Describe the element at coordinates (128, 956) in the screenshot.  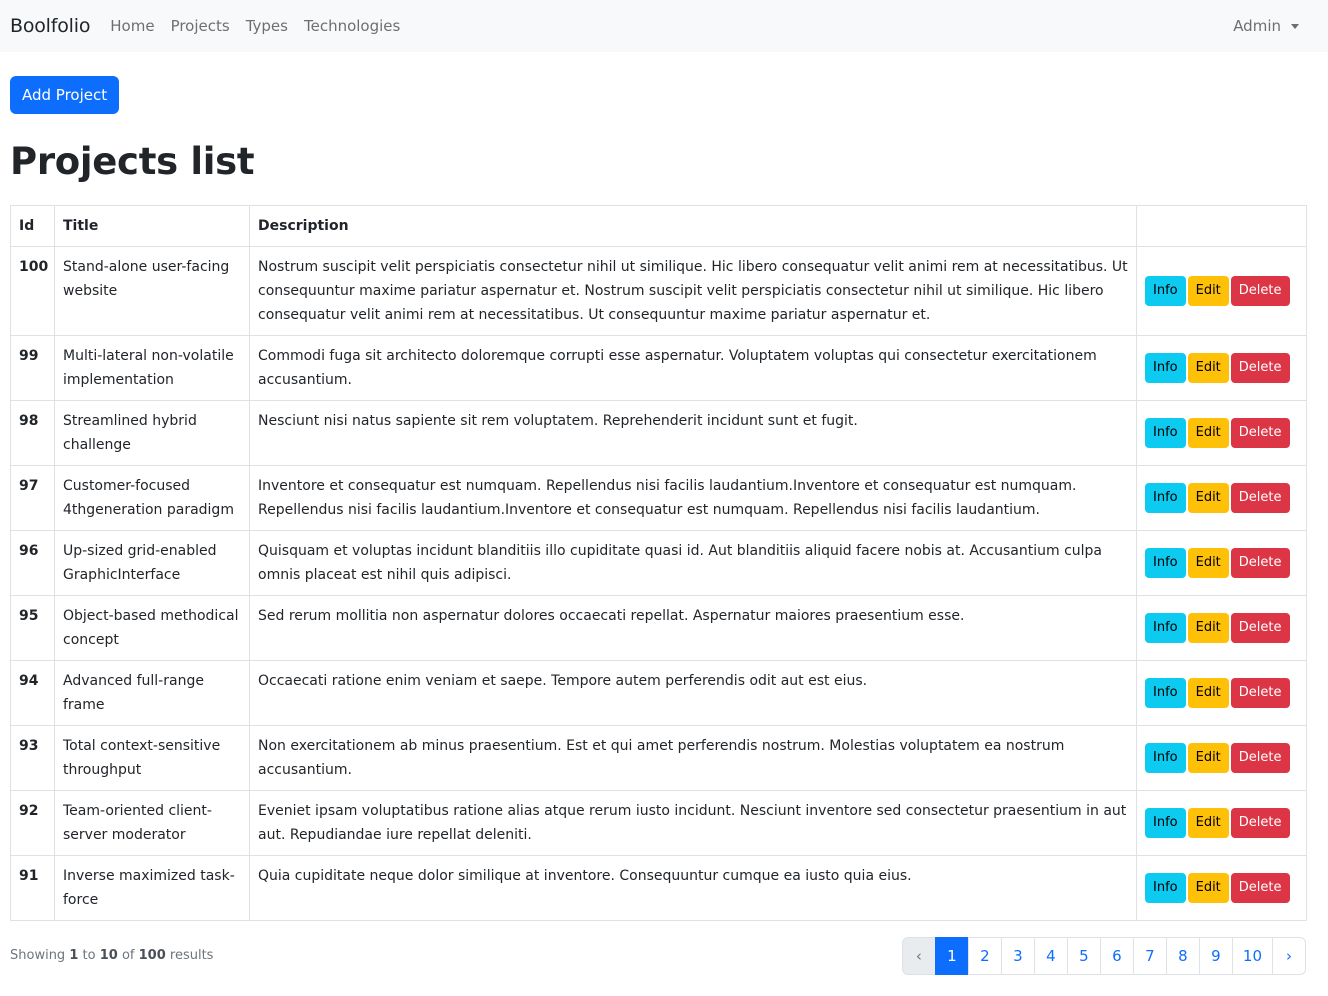
I see `showing-of-word: of` at that location.